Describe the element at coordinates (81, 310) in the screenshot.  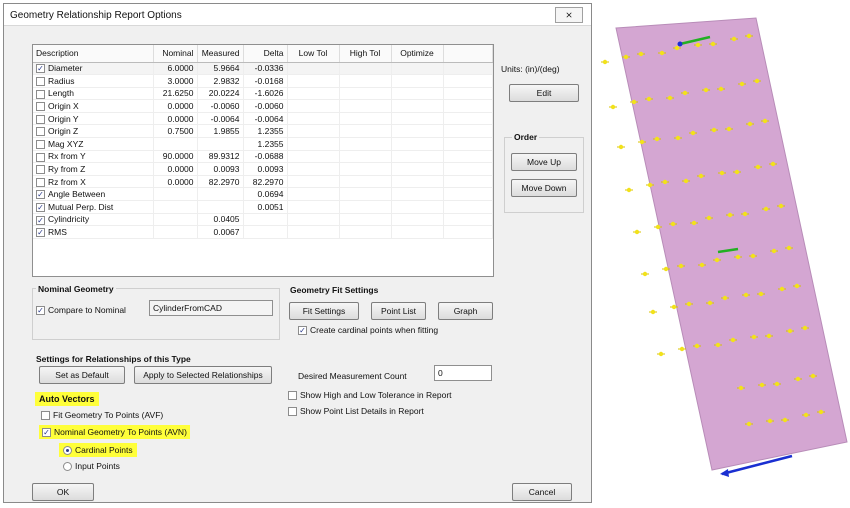
I see `compare-to-nominal-checkbox: ✓ Compare to Nominal` at that location.